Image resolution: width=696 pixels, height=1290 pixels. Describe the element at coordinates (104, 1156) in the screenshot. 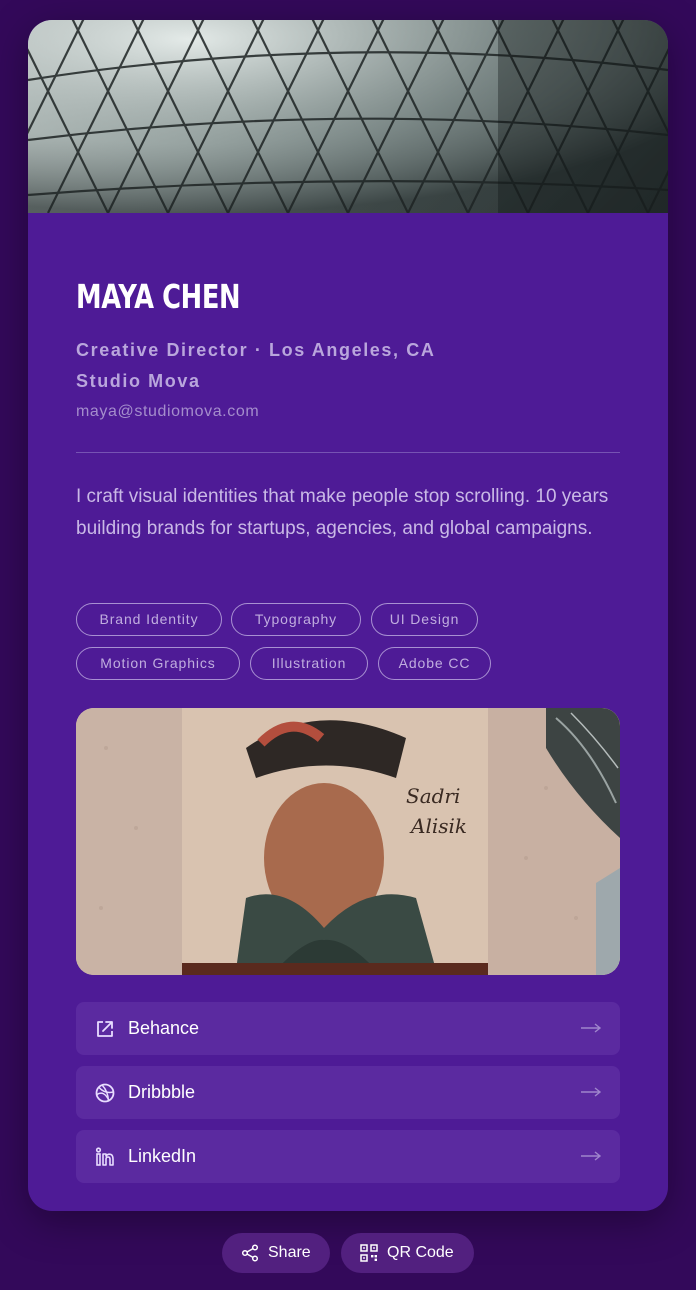

I see `linkedin-icon` at that location.